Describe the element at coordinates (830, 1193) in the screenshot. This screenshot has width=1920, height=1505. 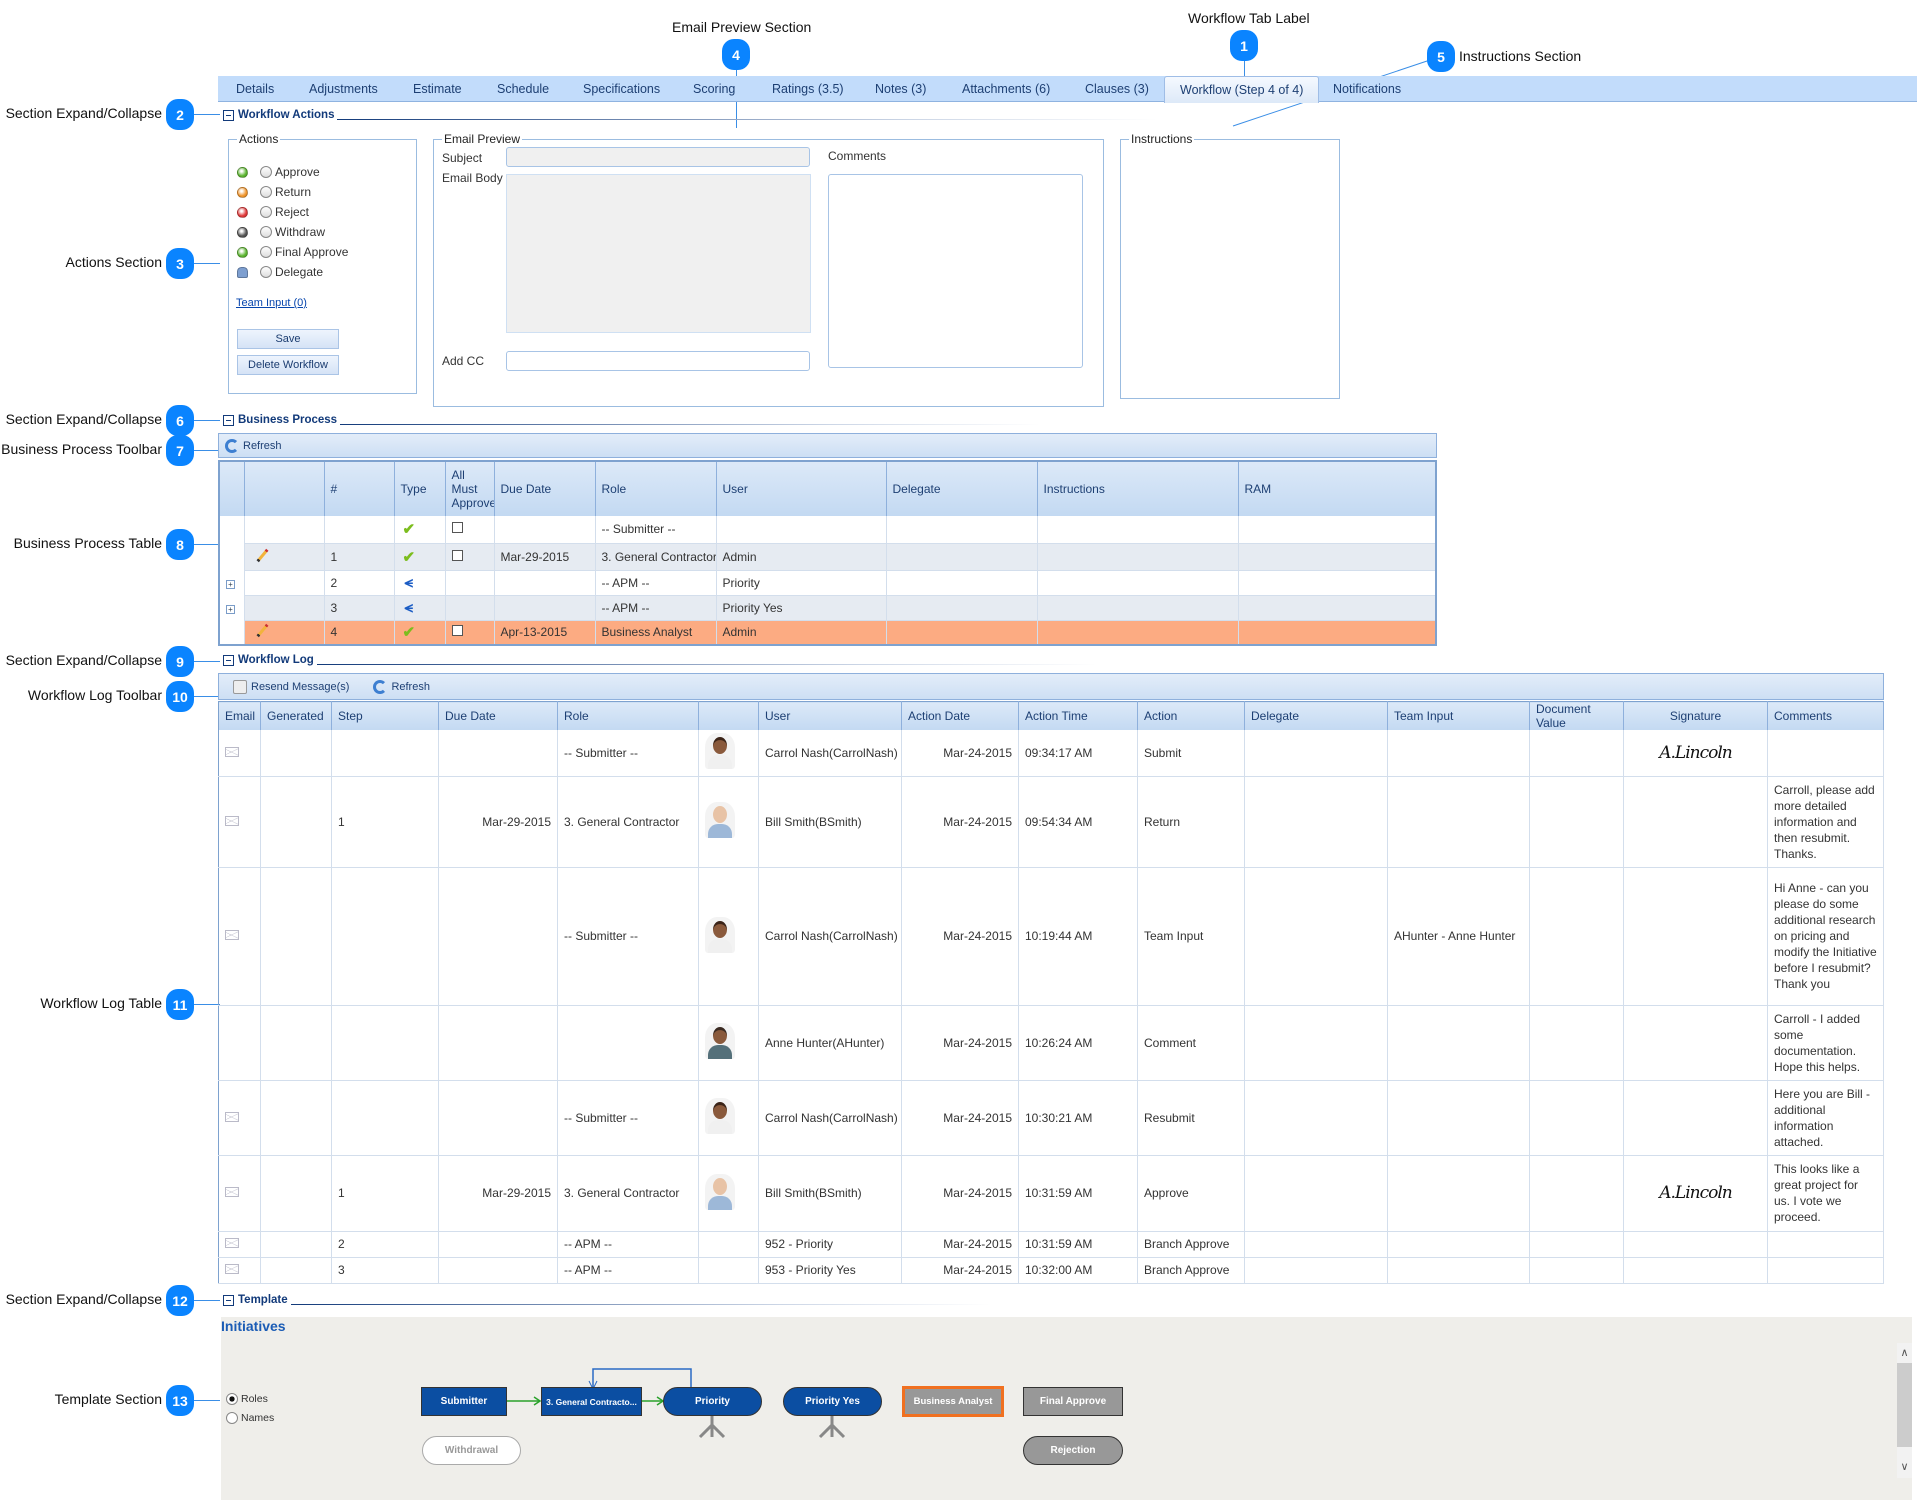
I see `user-cell: Bill Smith(BSmith)` at that location.